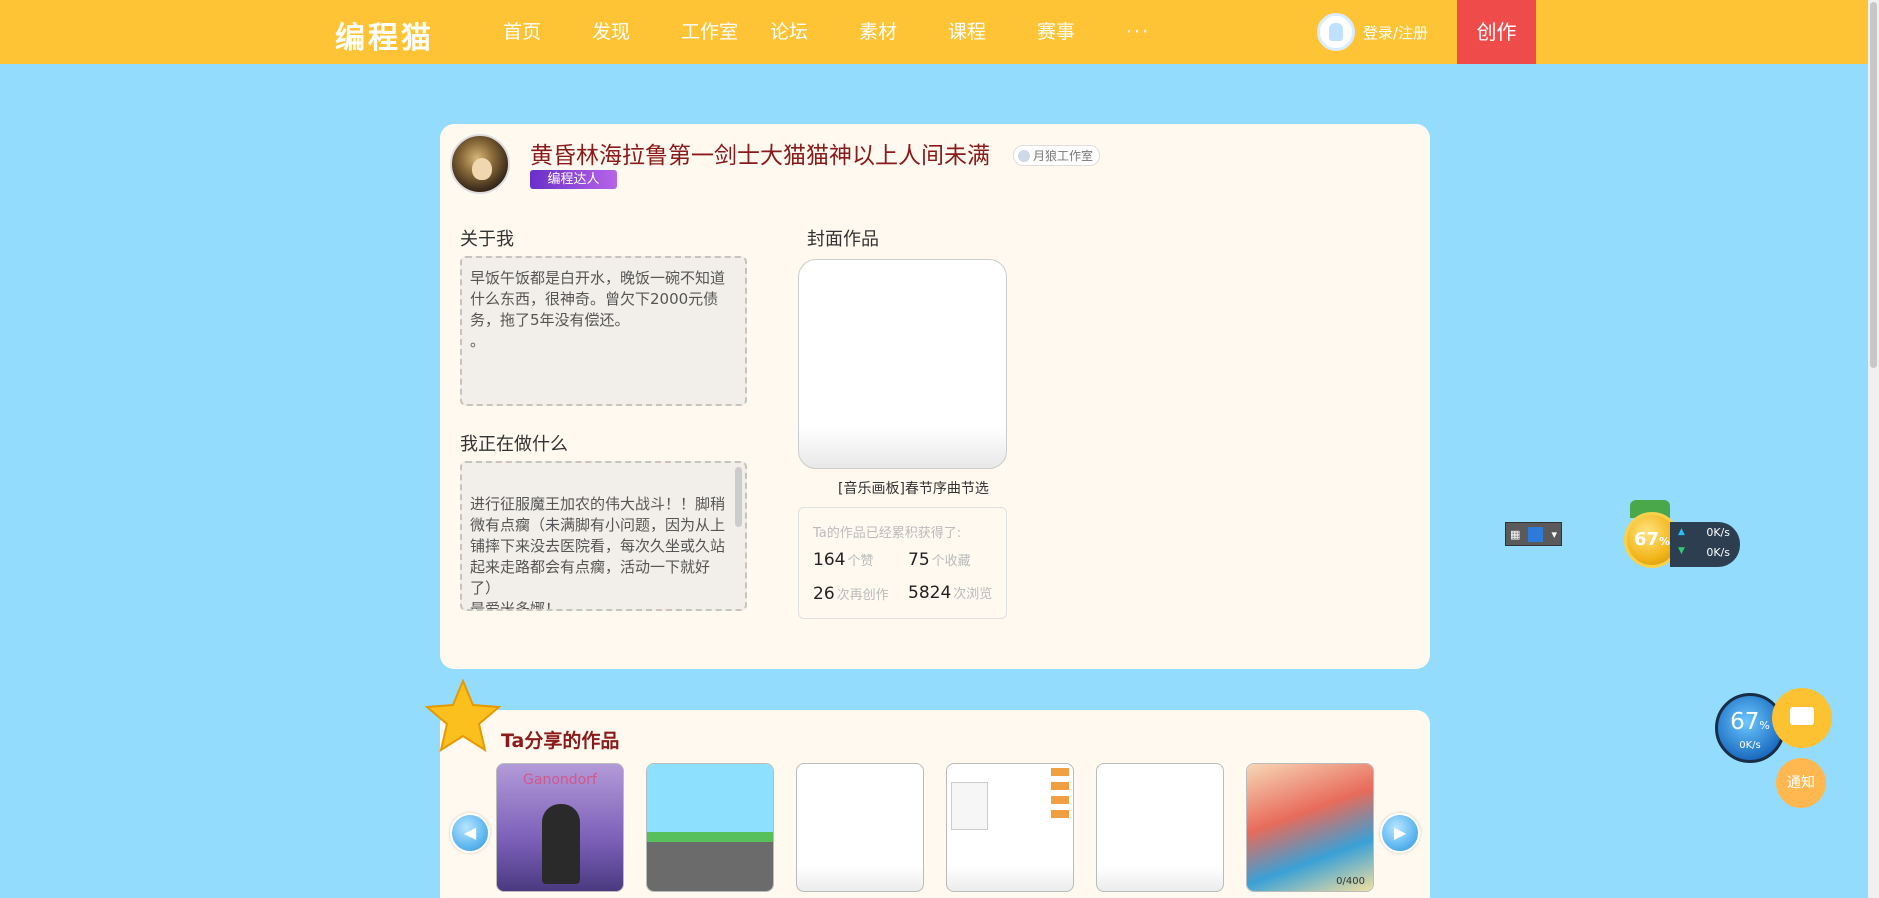 The width and height of the screenshot is (1879, 898). I want to click on stat-favorites: 75 个收藏, so click(939, 560).